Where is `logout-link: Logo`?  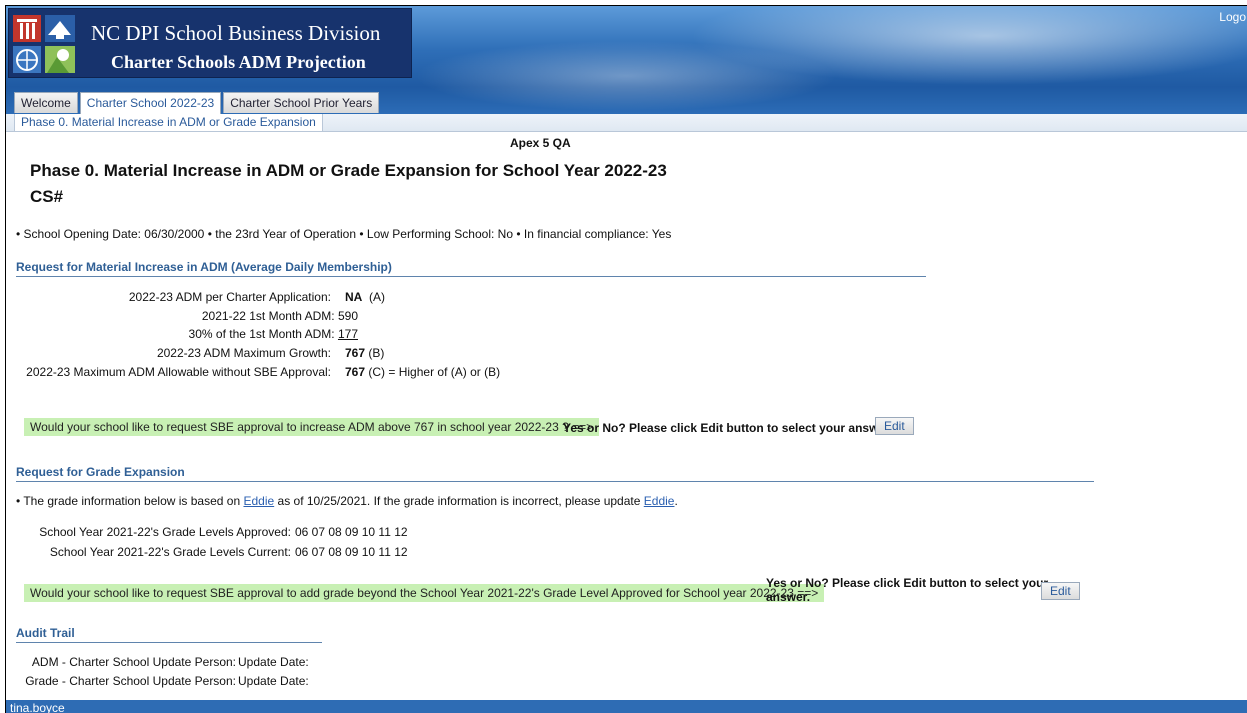 logout-link: Logo is located at coordinates (1232, 17).